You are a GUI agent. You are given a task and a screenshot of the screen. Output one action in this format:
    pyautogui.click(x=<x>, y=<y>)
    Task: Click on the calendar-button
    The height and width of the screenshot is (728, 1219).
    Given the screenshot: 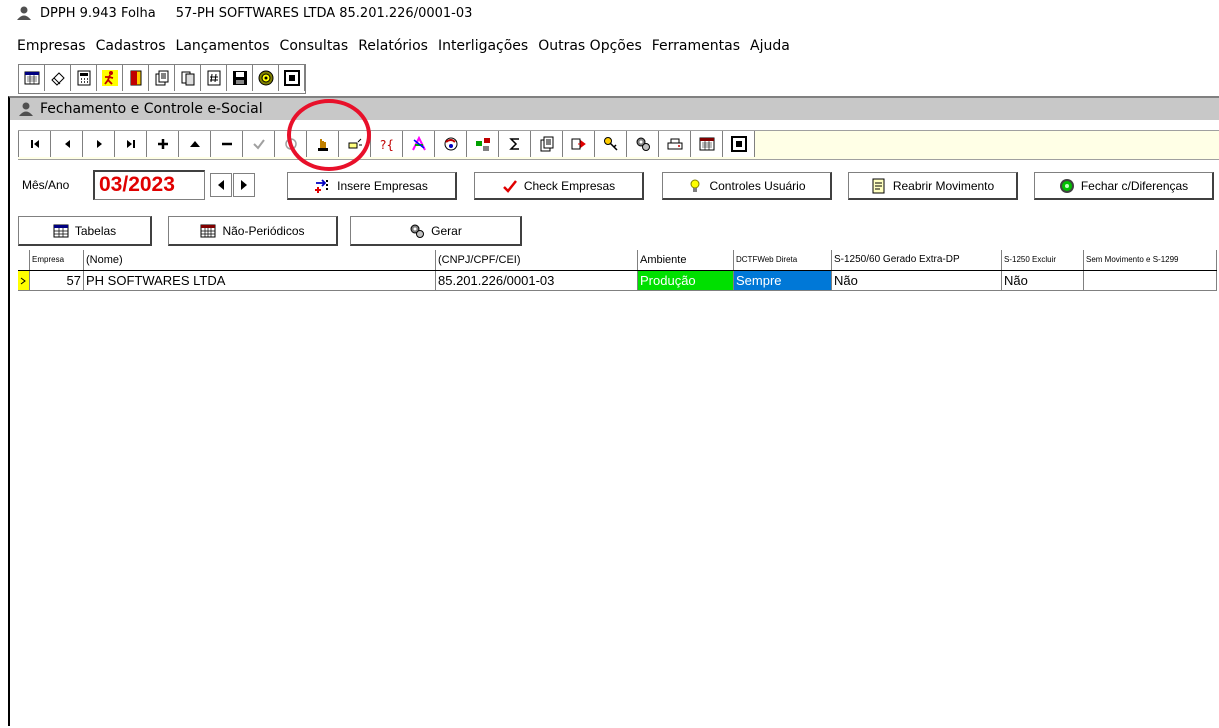 What is the action you would take?
    pyautogui.click(x=32, y=78)
    